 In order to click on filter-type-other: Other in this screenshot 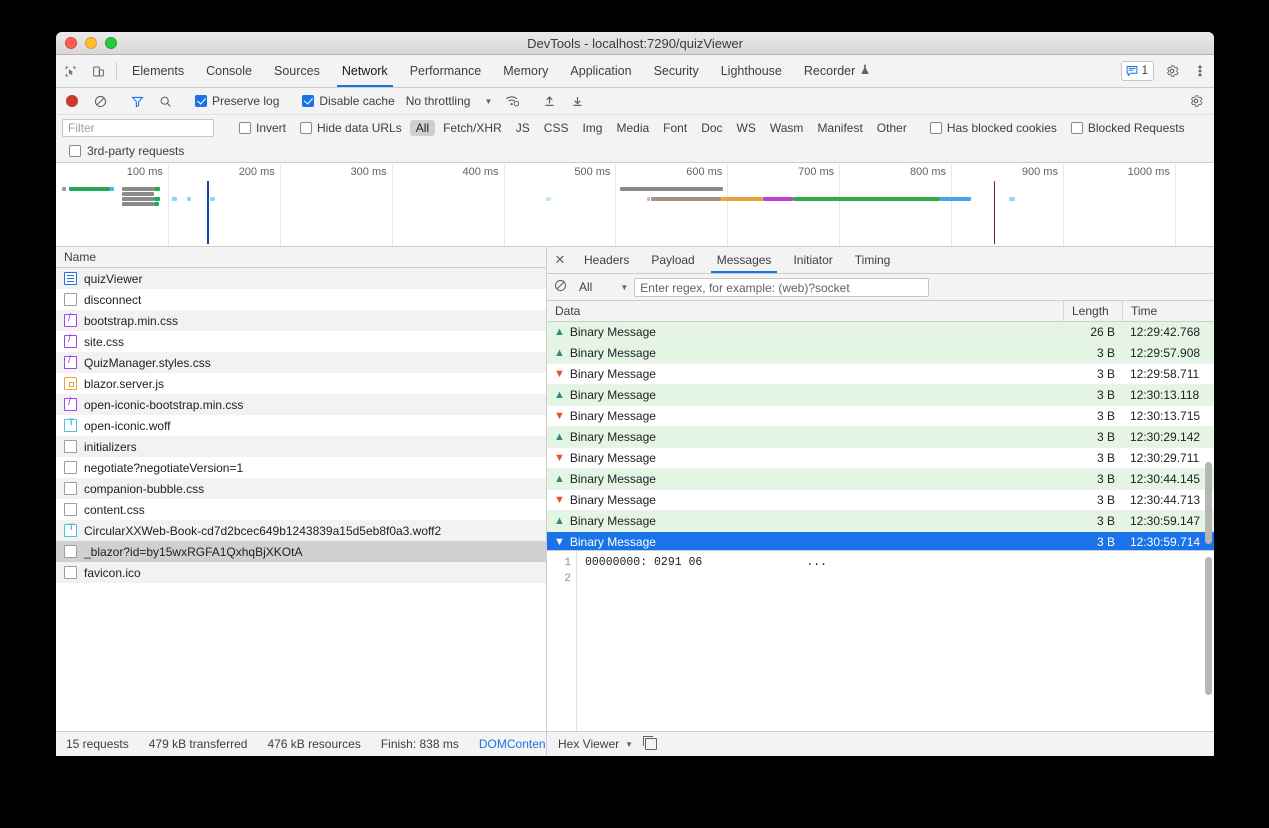, I will do `click(892, 128)`.